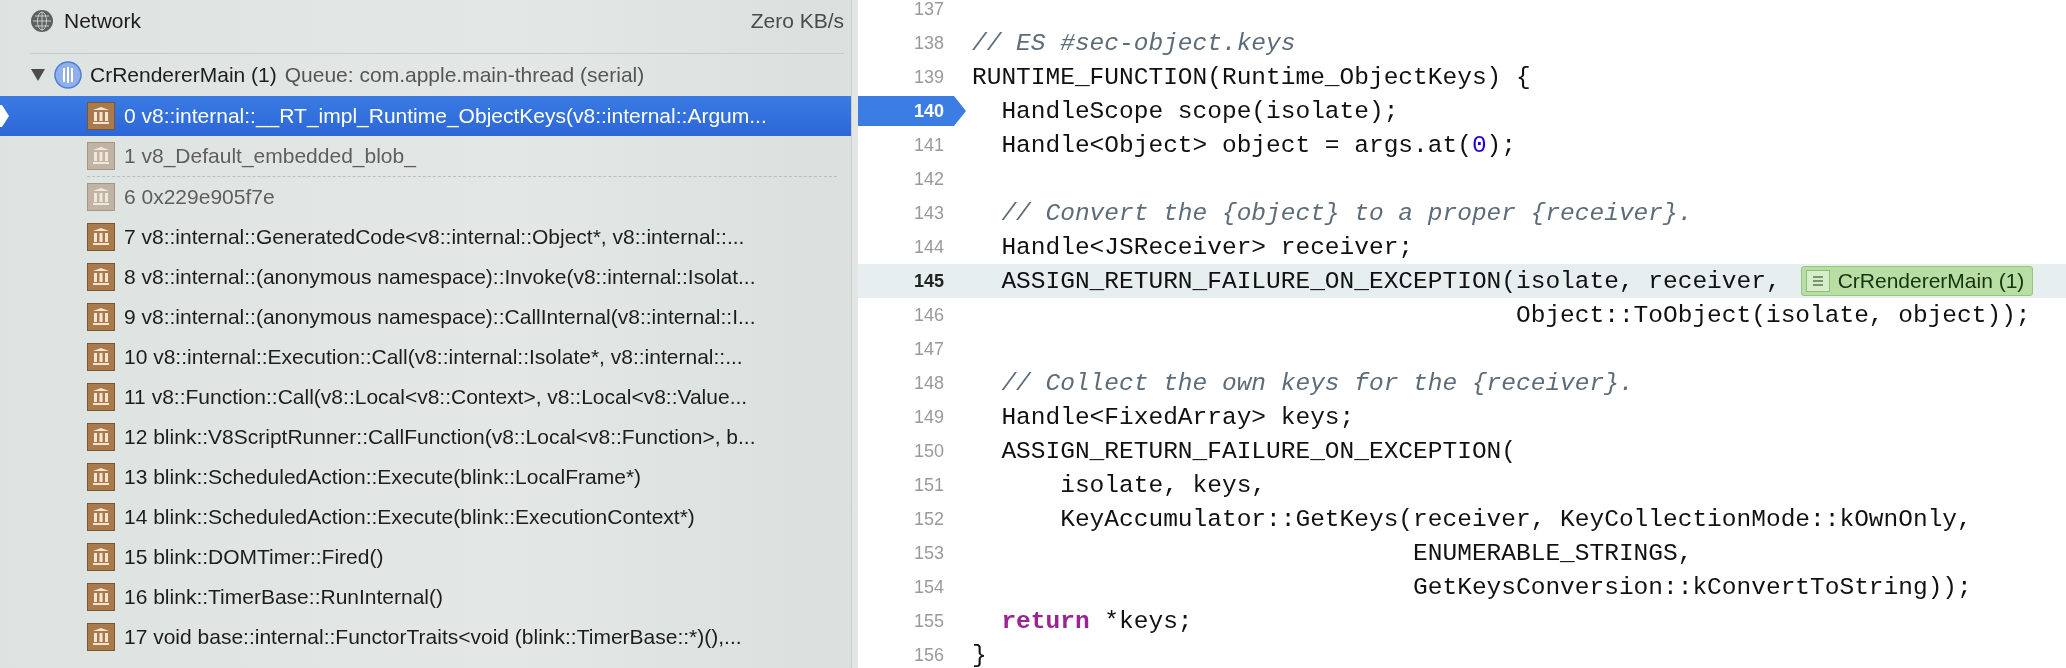 The width and height of the screenshot is (2066, 668). I want to click on code-text: Handle<JSReceiver> receiver;, so click(1207, 247).